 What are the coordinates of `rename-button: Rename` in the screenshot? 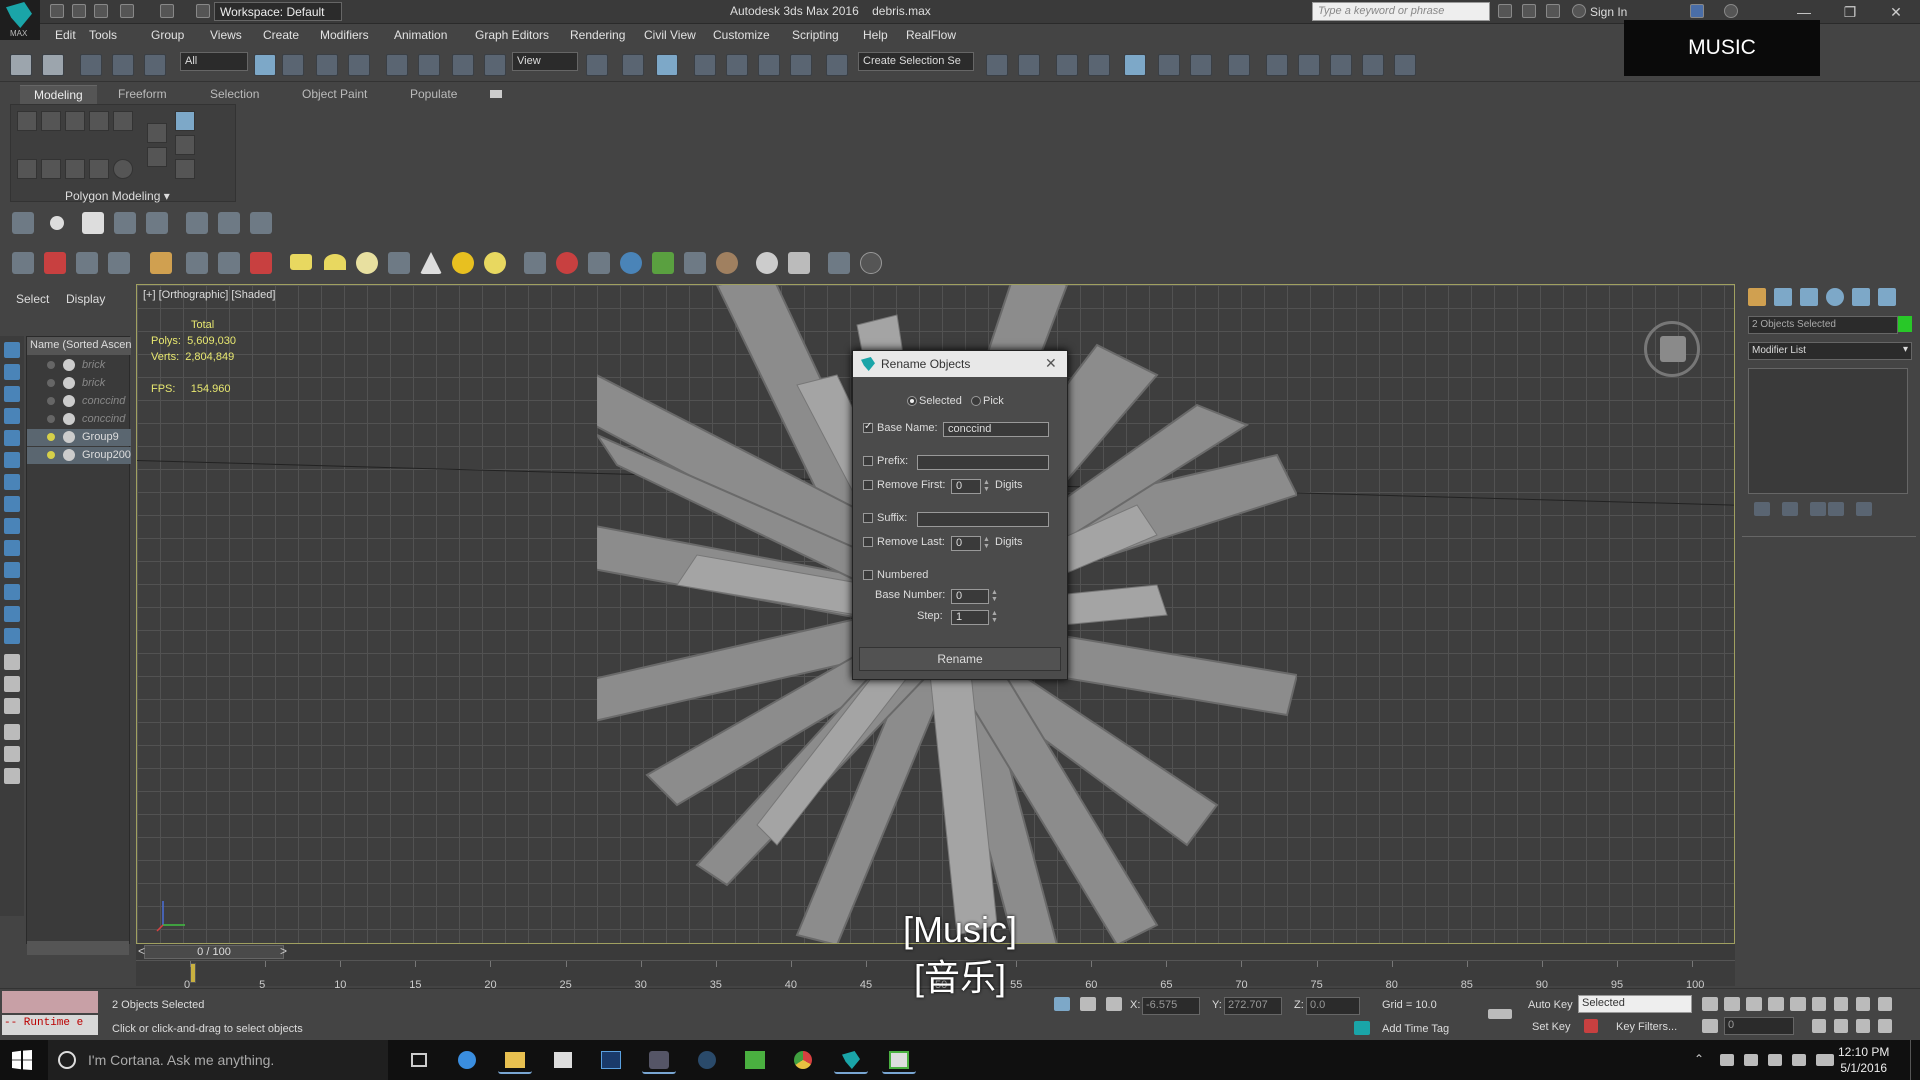 It's located at (960, 659).